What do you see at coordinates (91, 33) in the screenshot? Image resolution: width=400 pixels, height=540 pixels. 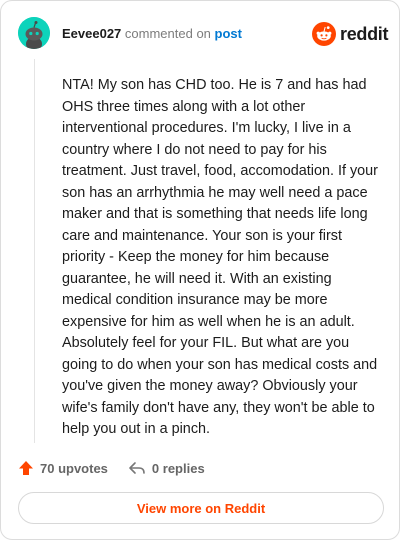 I see `username-link: Eevee027` at bounding box center [91, 33].